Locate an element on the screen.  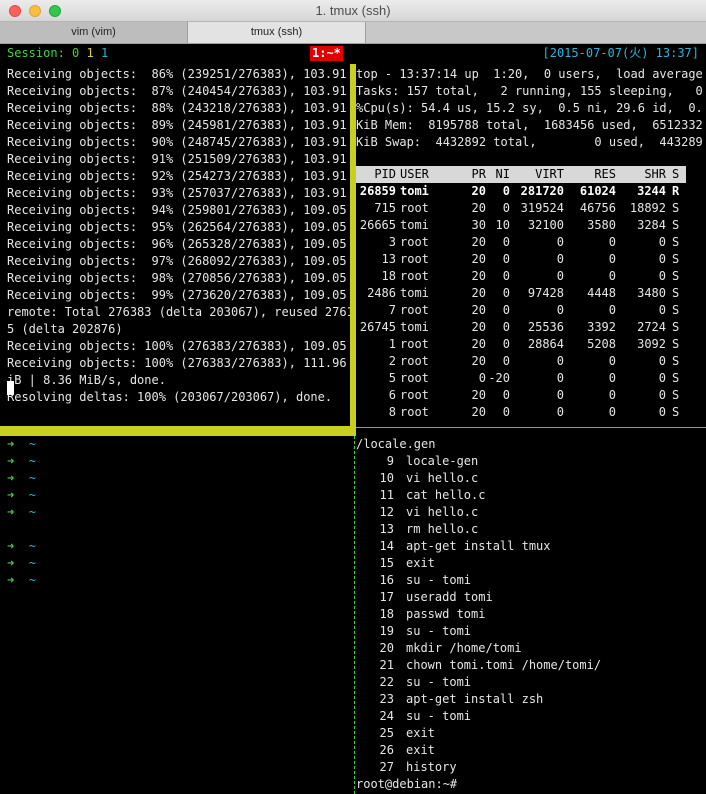
tmux-active-window: 1:~* is located at coordinates (326, 53).